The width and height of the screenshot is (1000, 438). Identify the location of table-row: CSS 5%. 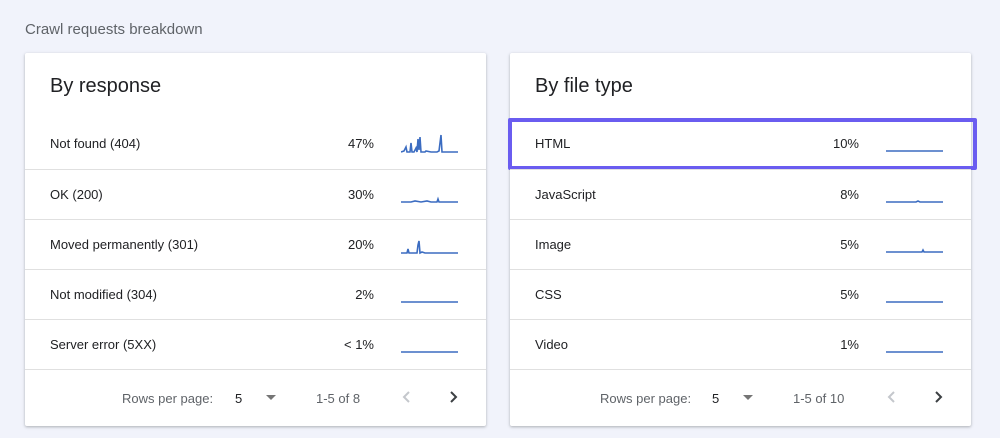
(740, 294).